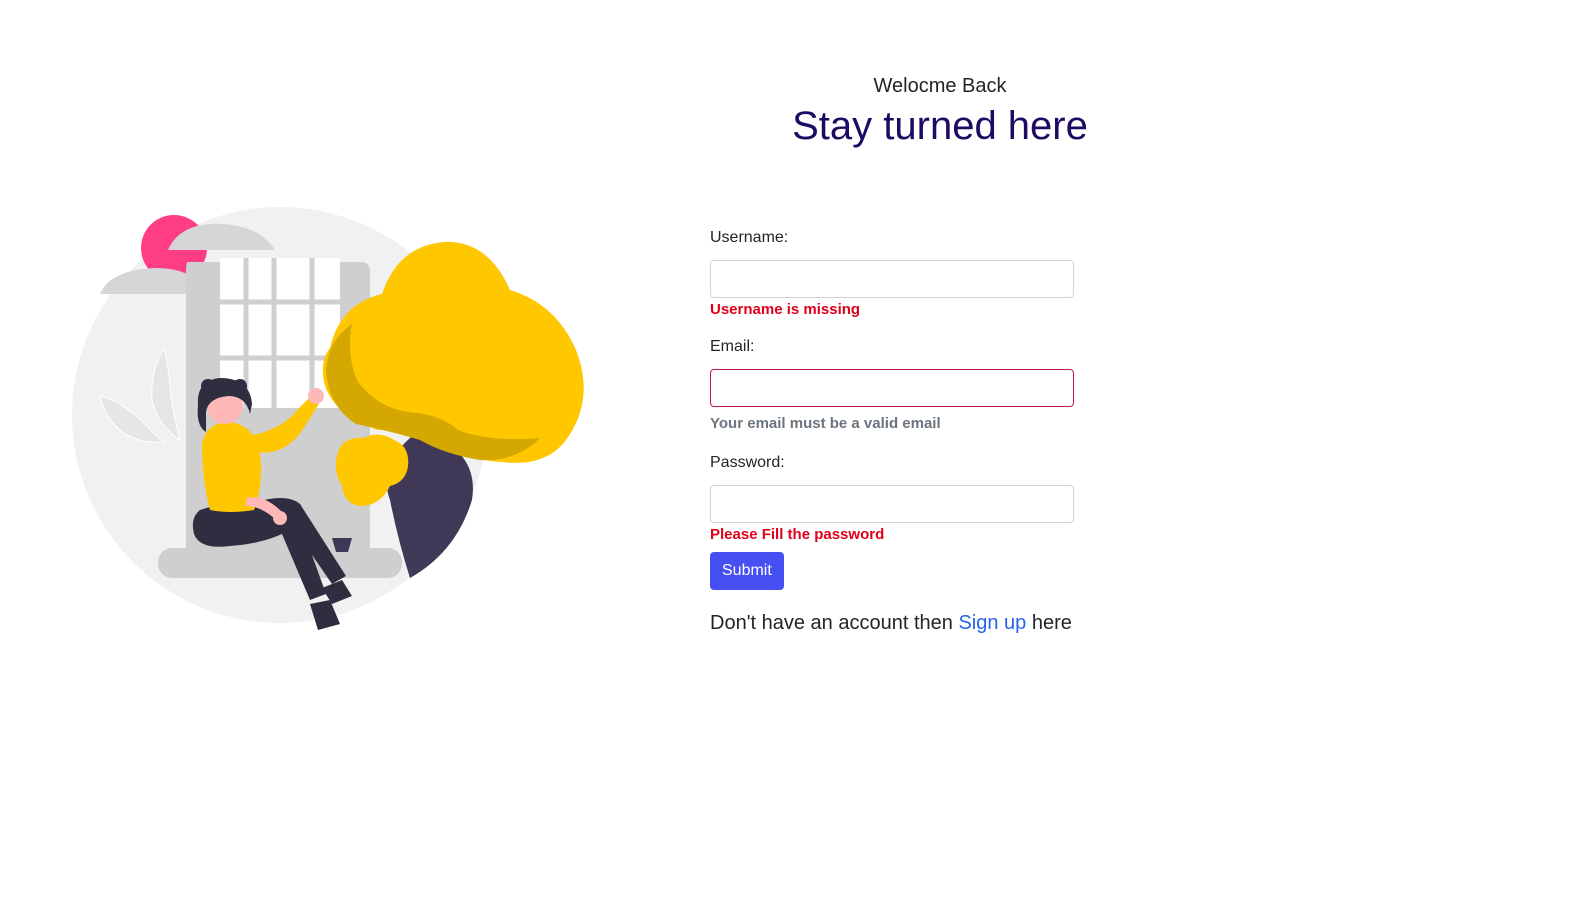  I want to click on submit-button: Submit, so click(747, 571).